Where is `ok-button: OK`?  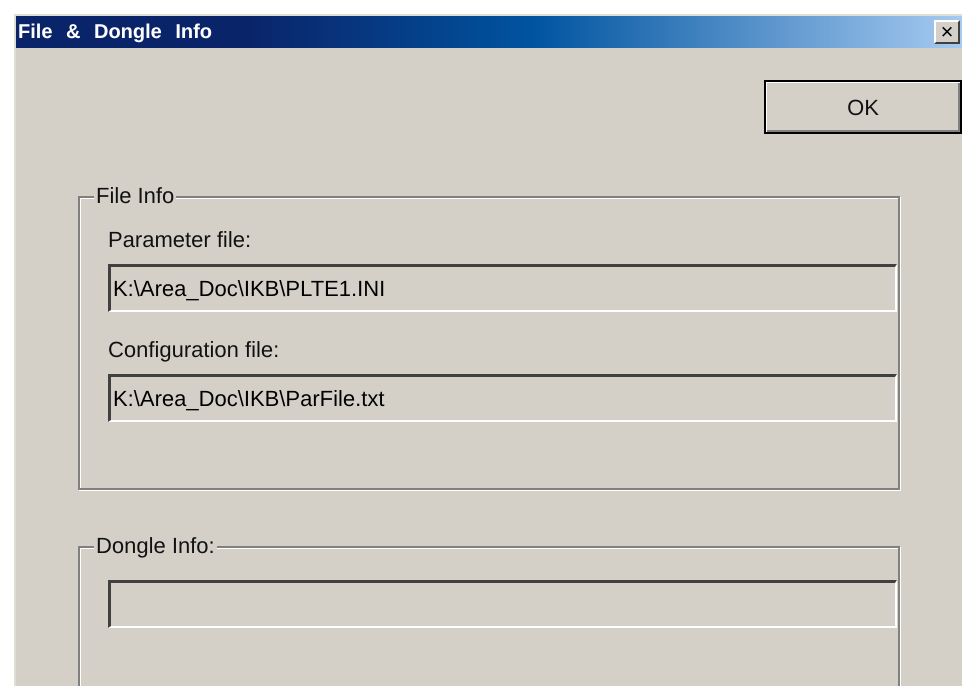 ok-button: OK is located at coordinates (863, 107).